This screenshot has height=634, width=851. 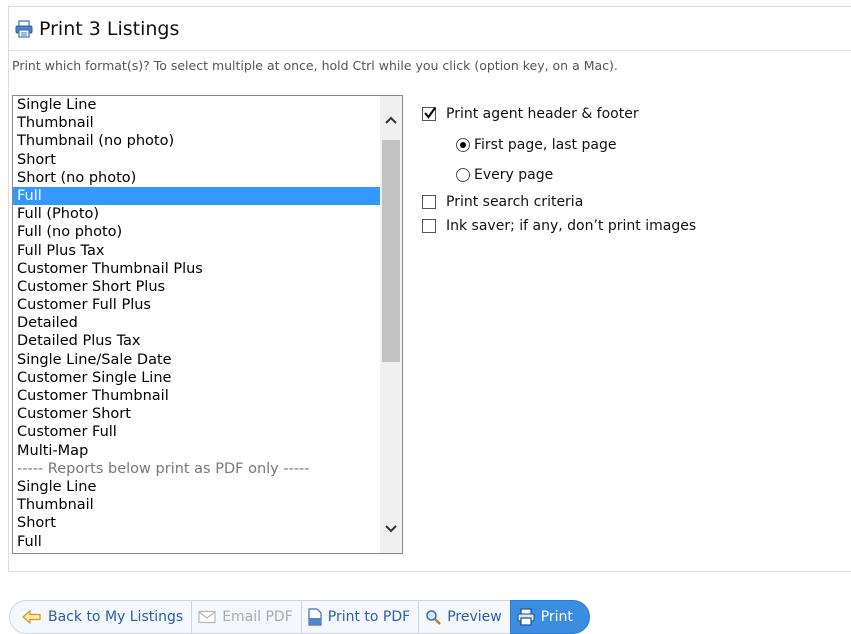 I want to click on first-last-page-label: First page, last page, so click(x=545, y=145).